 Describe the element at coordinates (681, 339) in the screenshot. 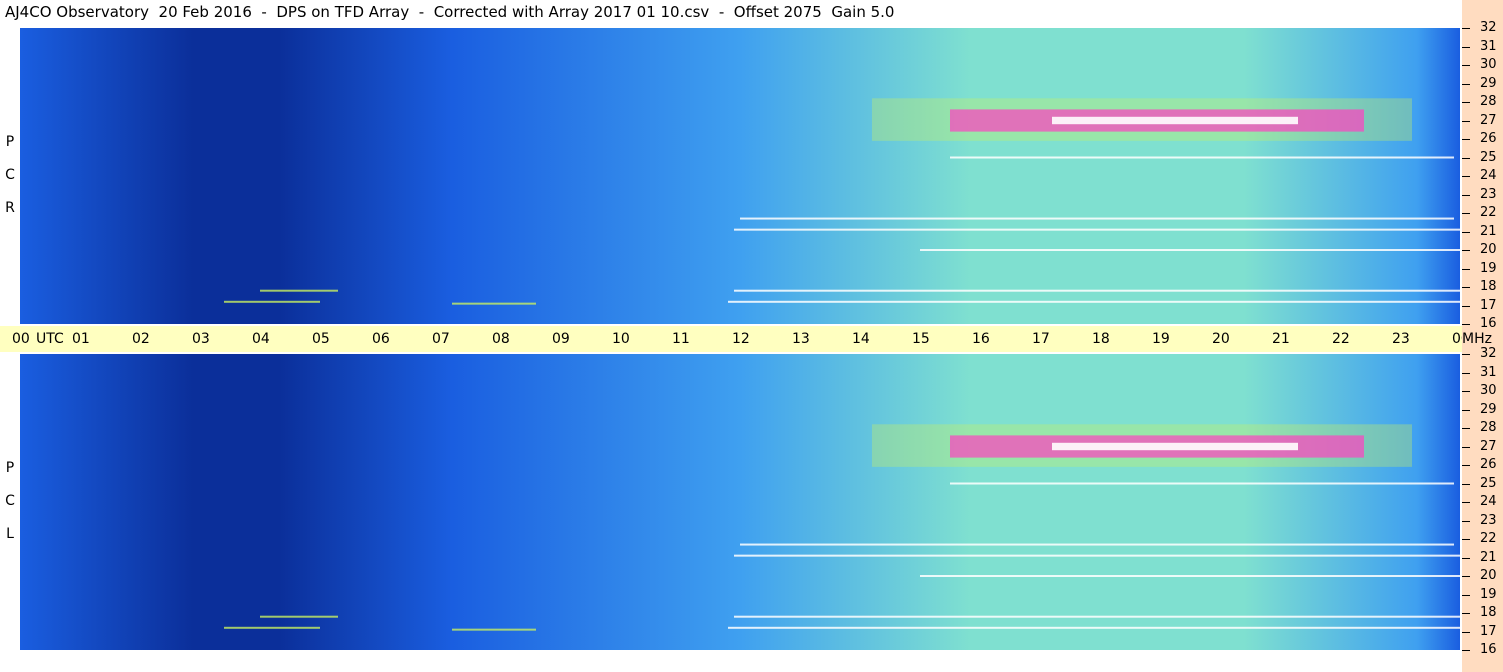

I see `time-tick-label: 11` at that location.